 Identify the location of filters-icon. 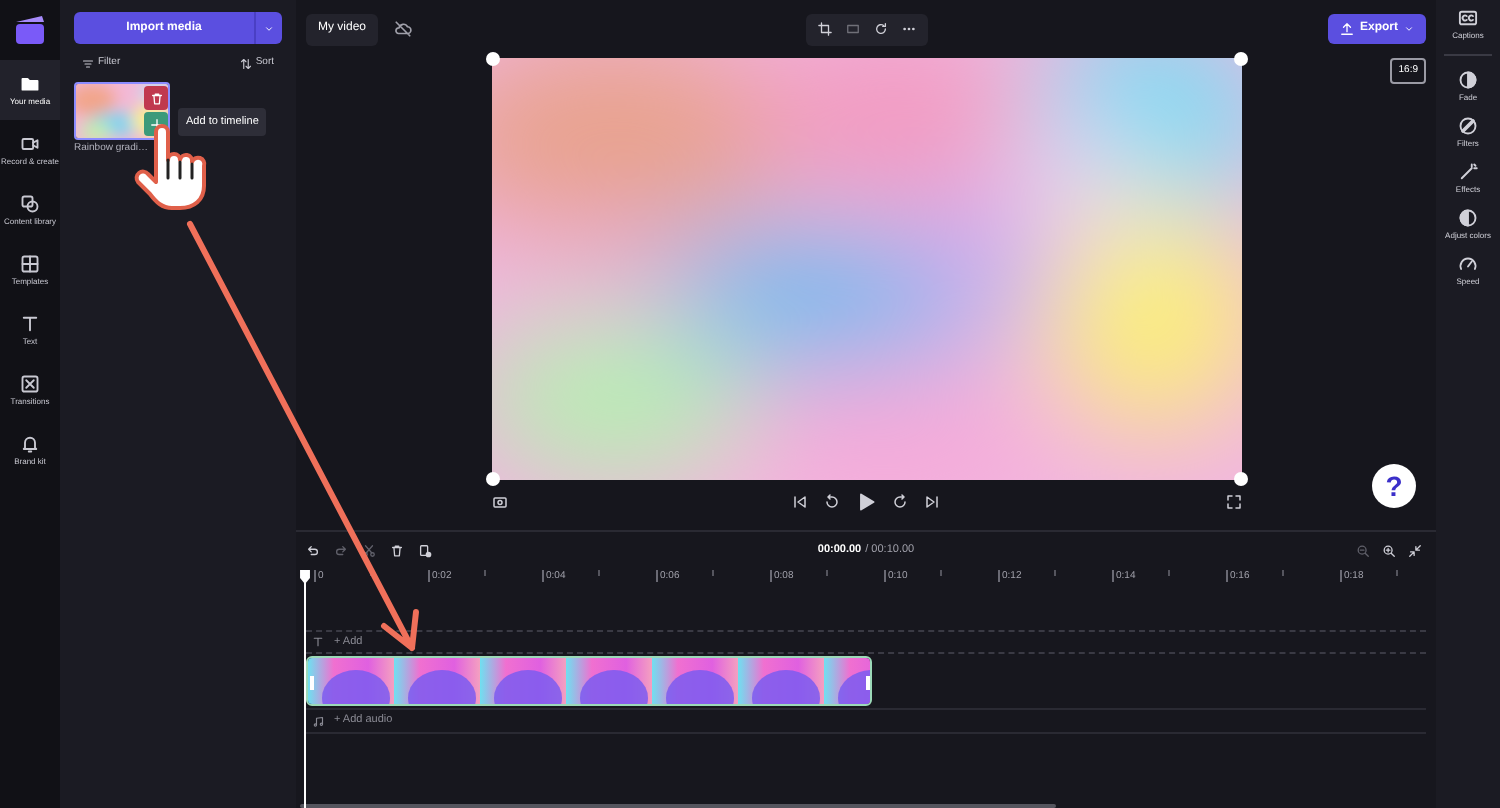
(1468, 126).